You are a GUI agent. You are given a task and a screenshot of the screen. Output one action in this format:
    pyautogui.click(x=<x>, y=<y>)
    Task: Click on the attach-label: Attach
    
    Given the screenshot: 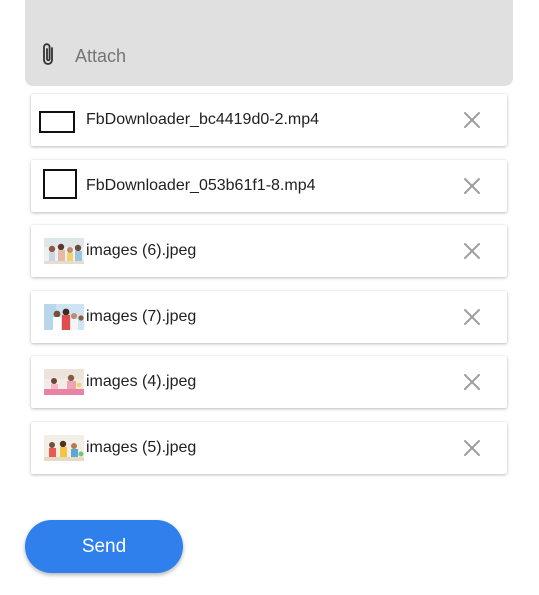 What is the action you would take?
    pyautogui.click(x=101, y=56)
    